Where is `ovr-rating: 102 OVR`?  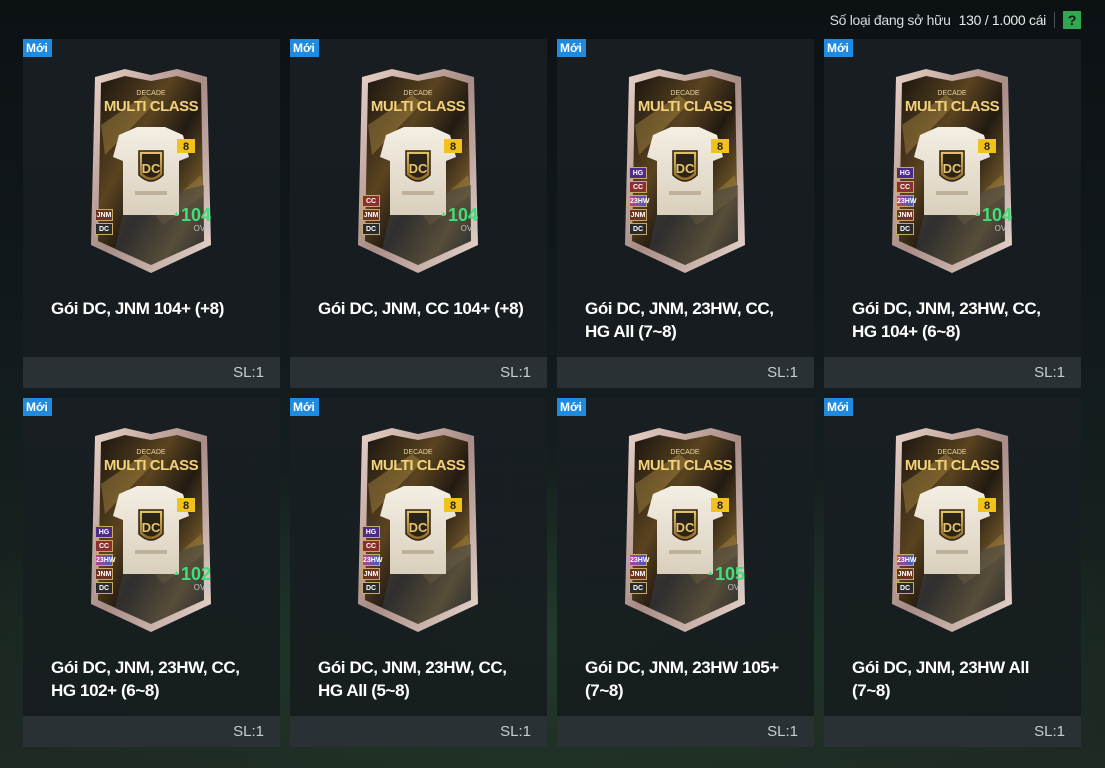
ovr-rating: 102 OVR is located at coordinates (192, 578).